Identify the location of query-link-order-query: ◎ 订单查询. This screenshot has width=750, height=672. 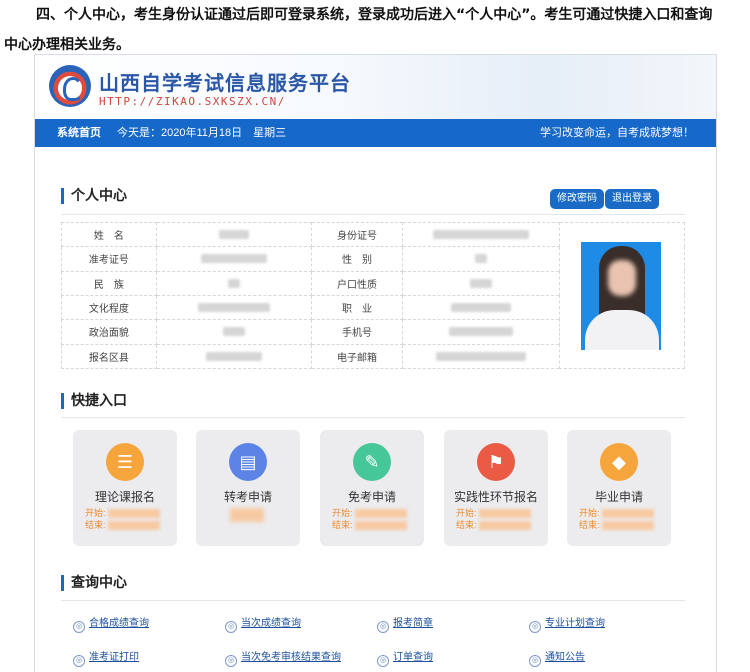
(405, 659).